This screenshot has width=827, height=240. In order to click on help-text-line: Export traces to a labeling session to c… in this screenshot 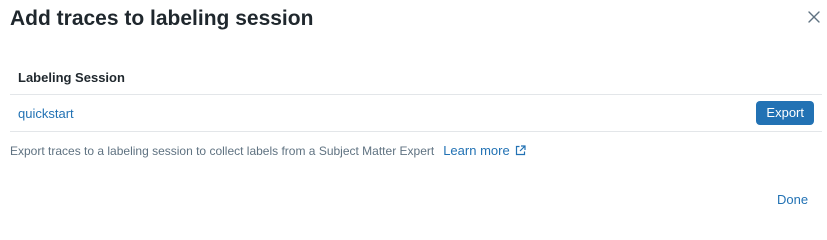, I will do `click(268, 150)`.